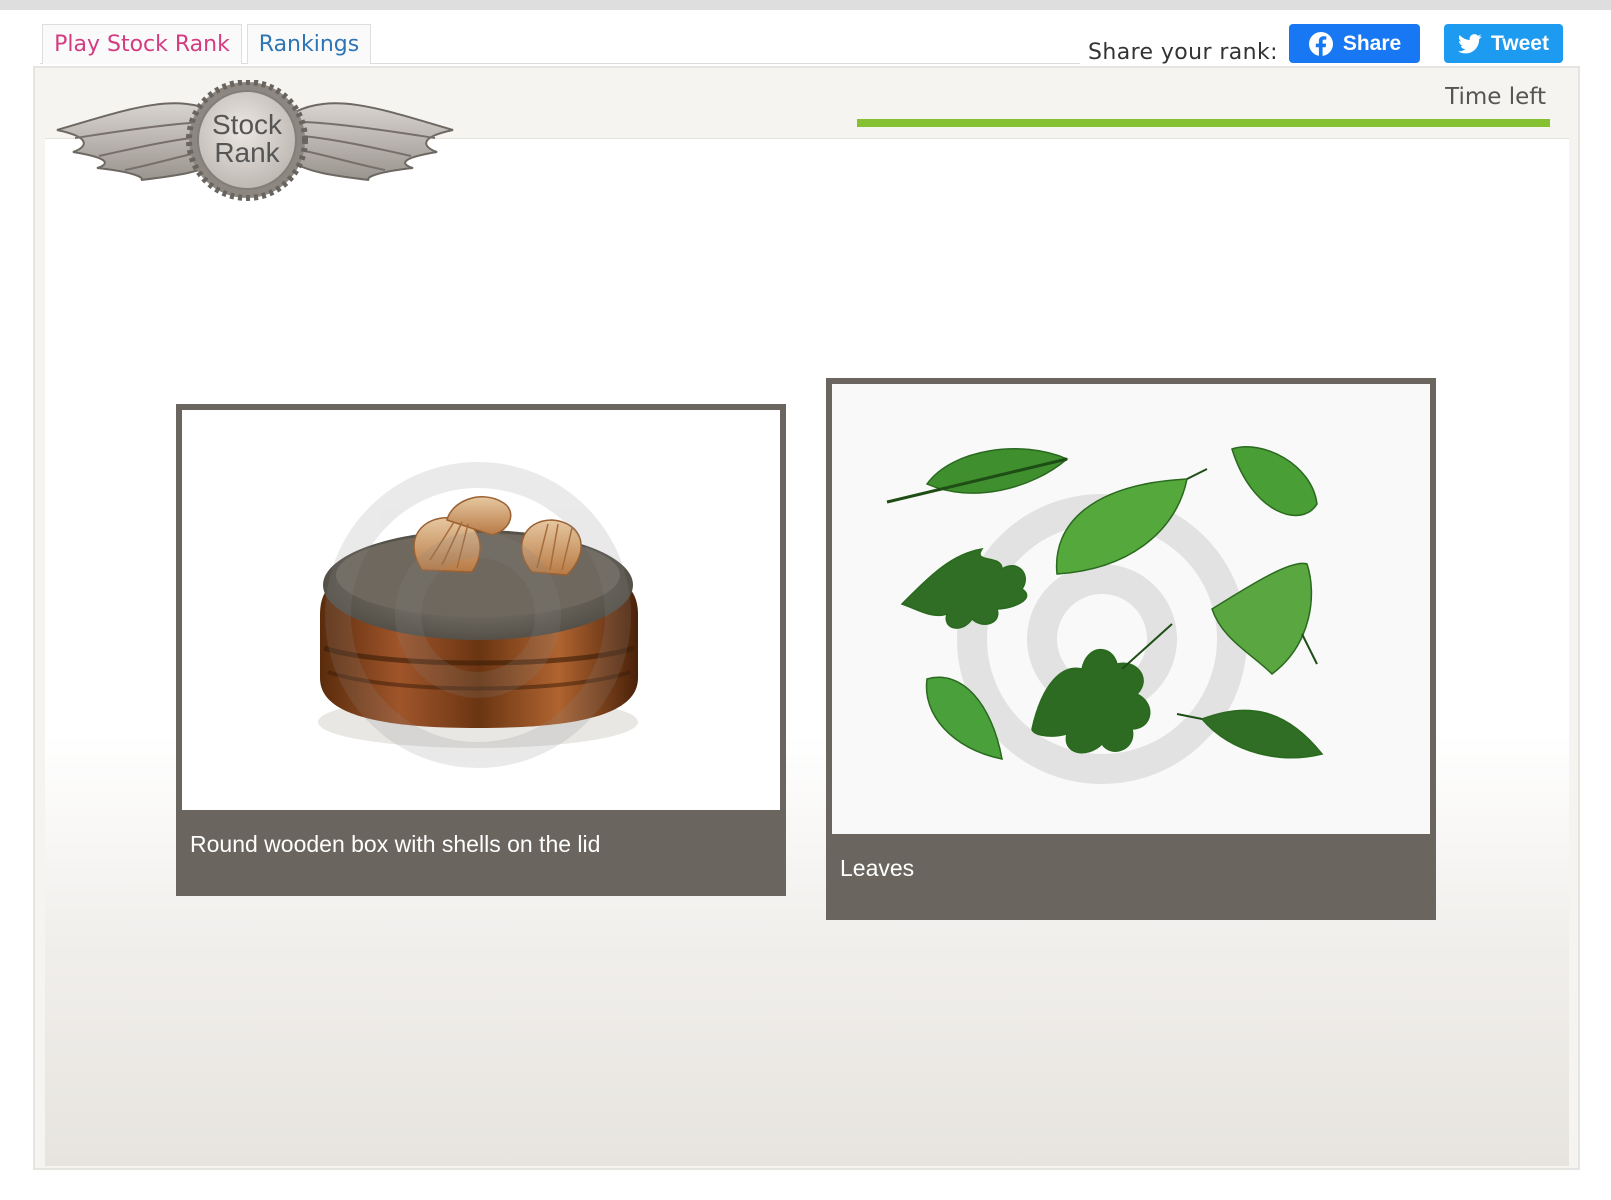 This screenshot has width=1611, height=1200. What do you see at coordinates (1320, 44) in the screenshot?
I see `facebook-icon` at bounding box center [1320, 44].